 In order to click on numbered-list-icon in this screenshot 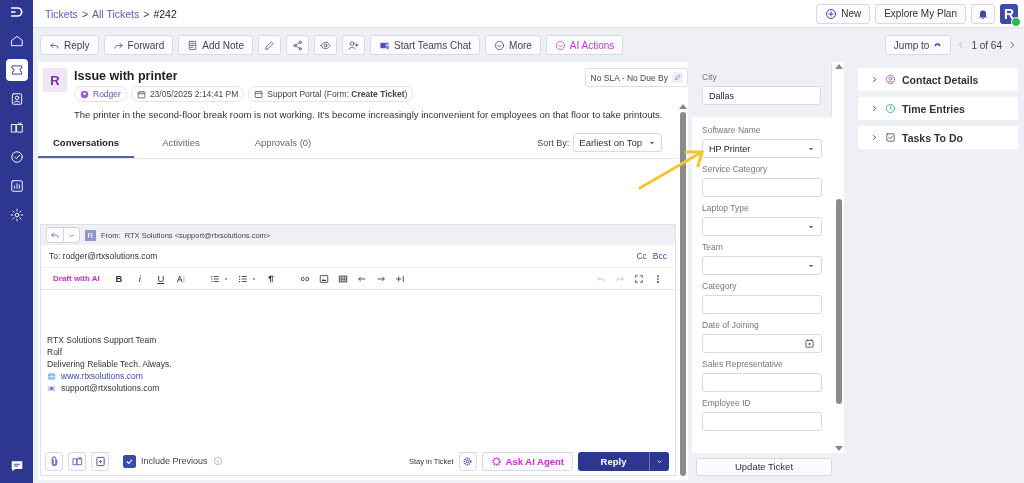, I will do `click(214, 278)`.